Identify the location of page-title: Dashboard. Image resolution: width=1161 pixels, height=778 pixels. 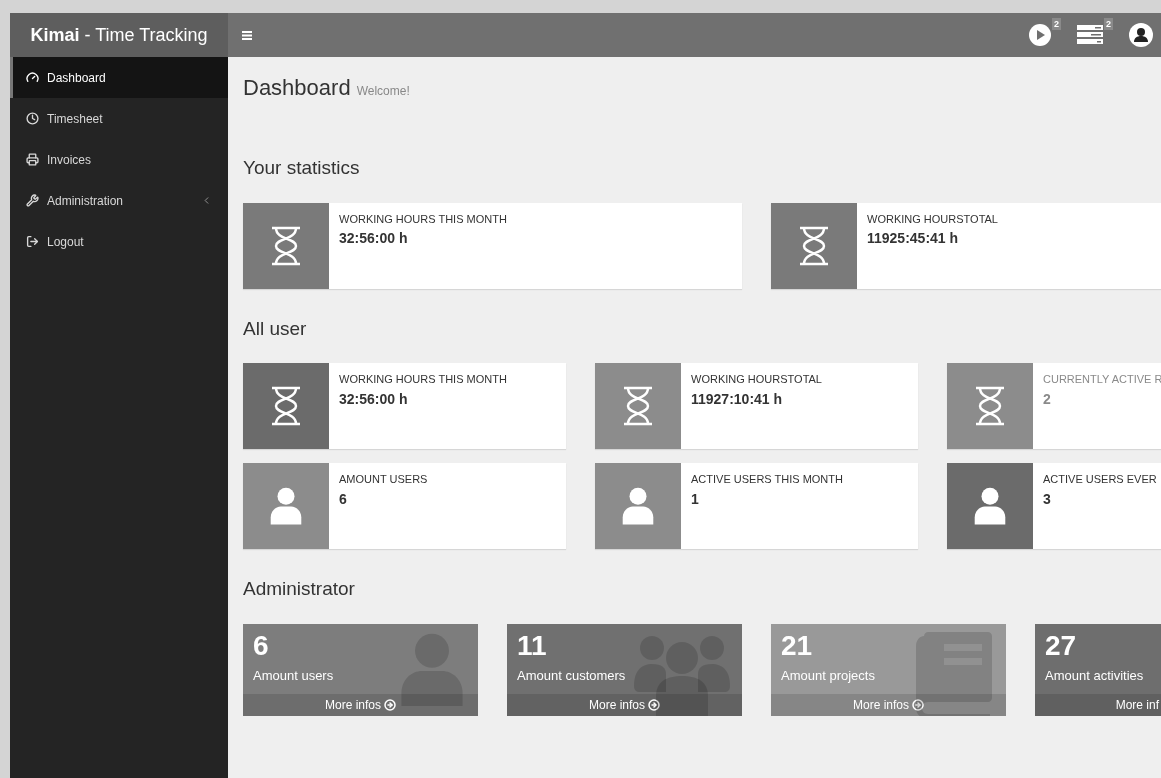
(297, 88).